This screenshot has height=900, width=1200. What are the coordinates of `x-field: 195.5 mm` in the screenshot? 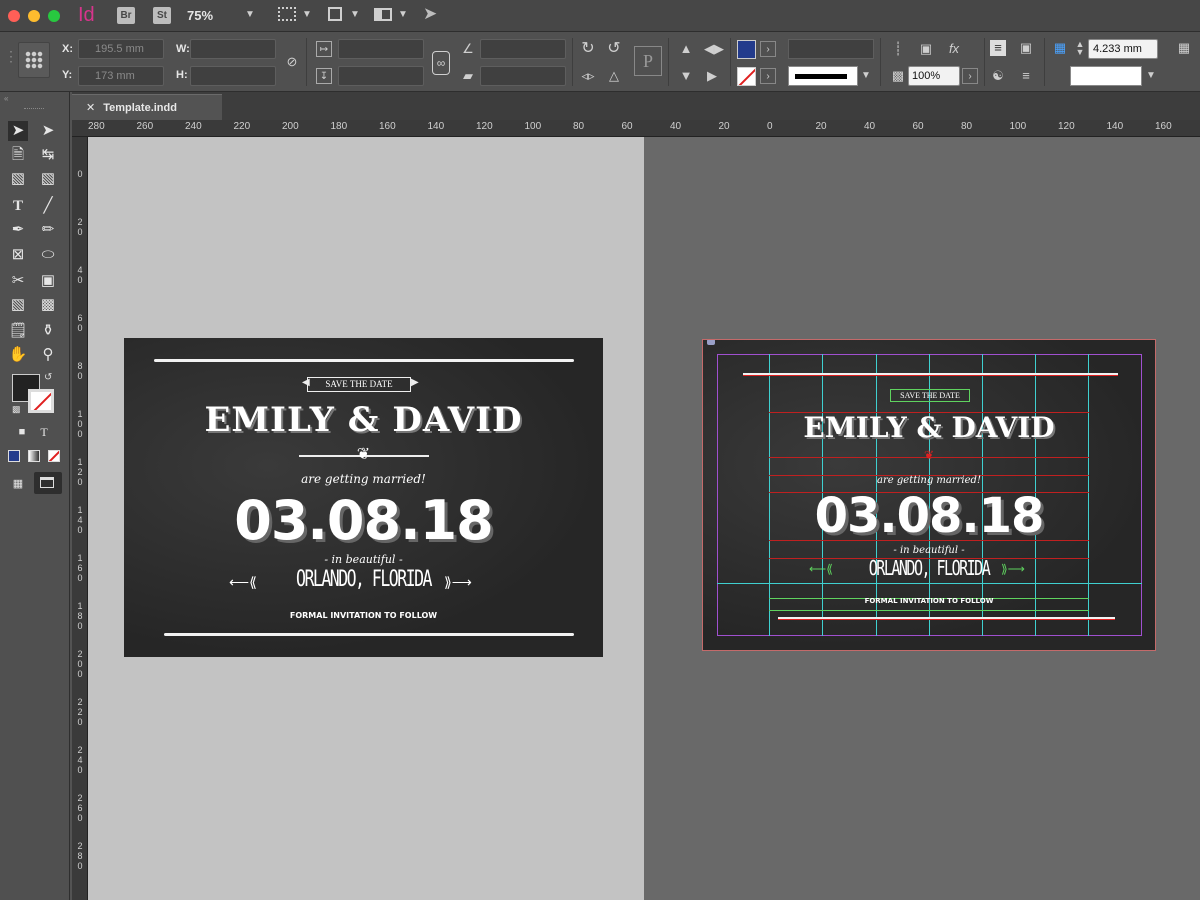 It's located at (121, 49).